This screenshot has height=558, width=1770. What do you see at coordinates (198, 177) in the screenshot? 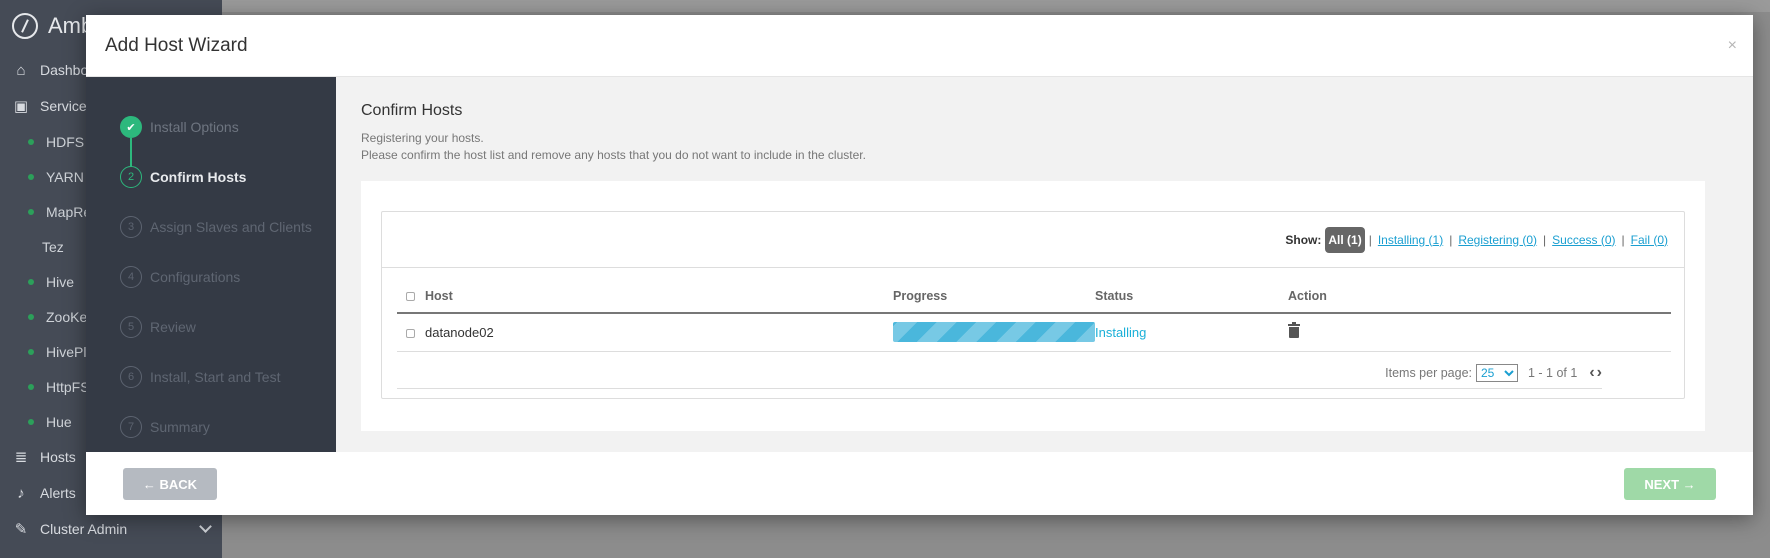
I see `wizard-step-label: Confirm Hosts` at bounding box center [198, 177].